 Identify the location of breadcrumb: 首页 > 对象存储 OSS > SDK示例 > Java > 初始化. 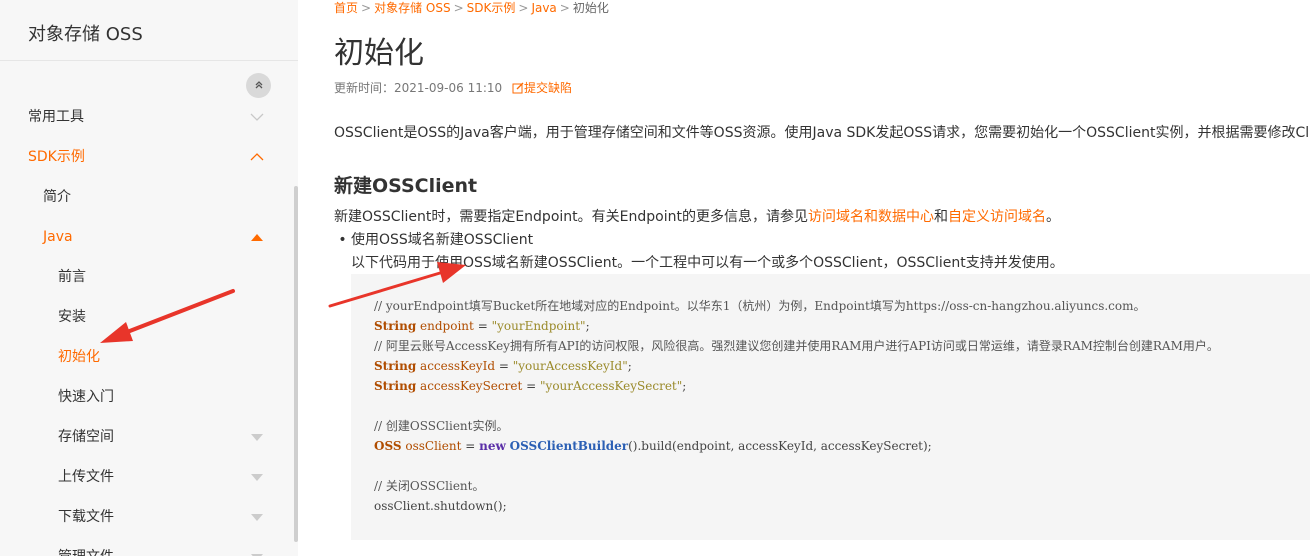
(471, 8).